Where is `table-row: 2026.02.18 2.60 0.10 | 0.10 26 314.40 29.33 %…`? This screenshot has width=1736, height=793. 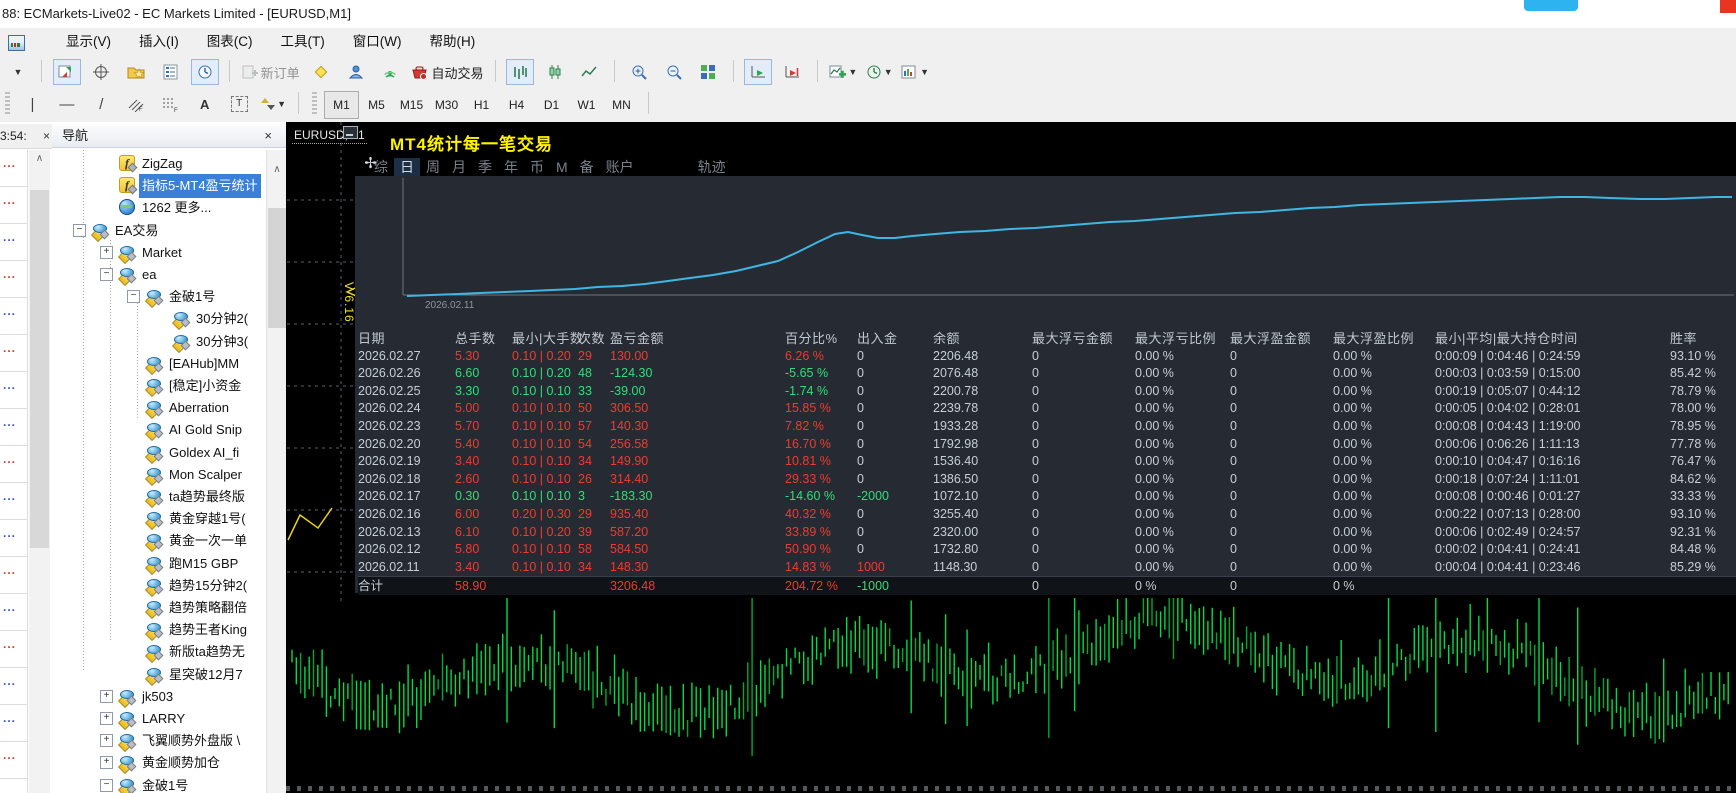
table-row: 2026.02.18 2.60 0.10 | 0.10 26 314.40 29.33 %… is located at coordinates (1047, 480).